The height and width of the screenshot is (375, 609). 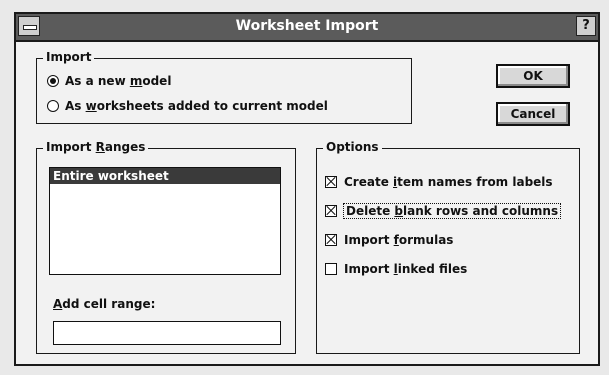 I want to click on import-ranges-label: Import Ranges, so click(x=96, y=147).